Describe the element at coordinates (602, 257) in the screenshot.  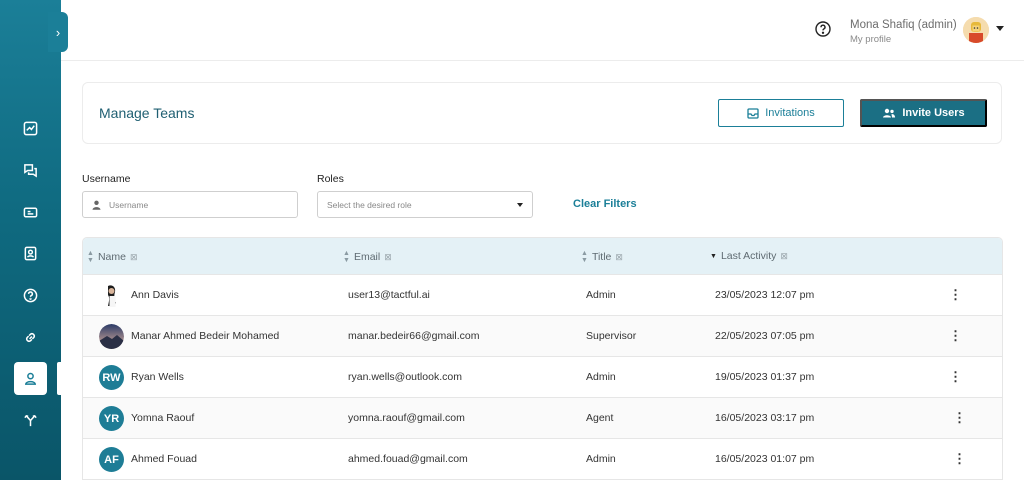
I see `column-header-title: ▲ ▼ Title ⊠` at that location.